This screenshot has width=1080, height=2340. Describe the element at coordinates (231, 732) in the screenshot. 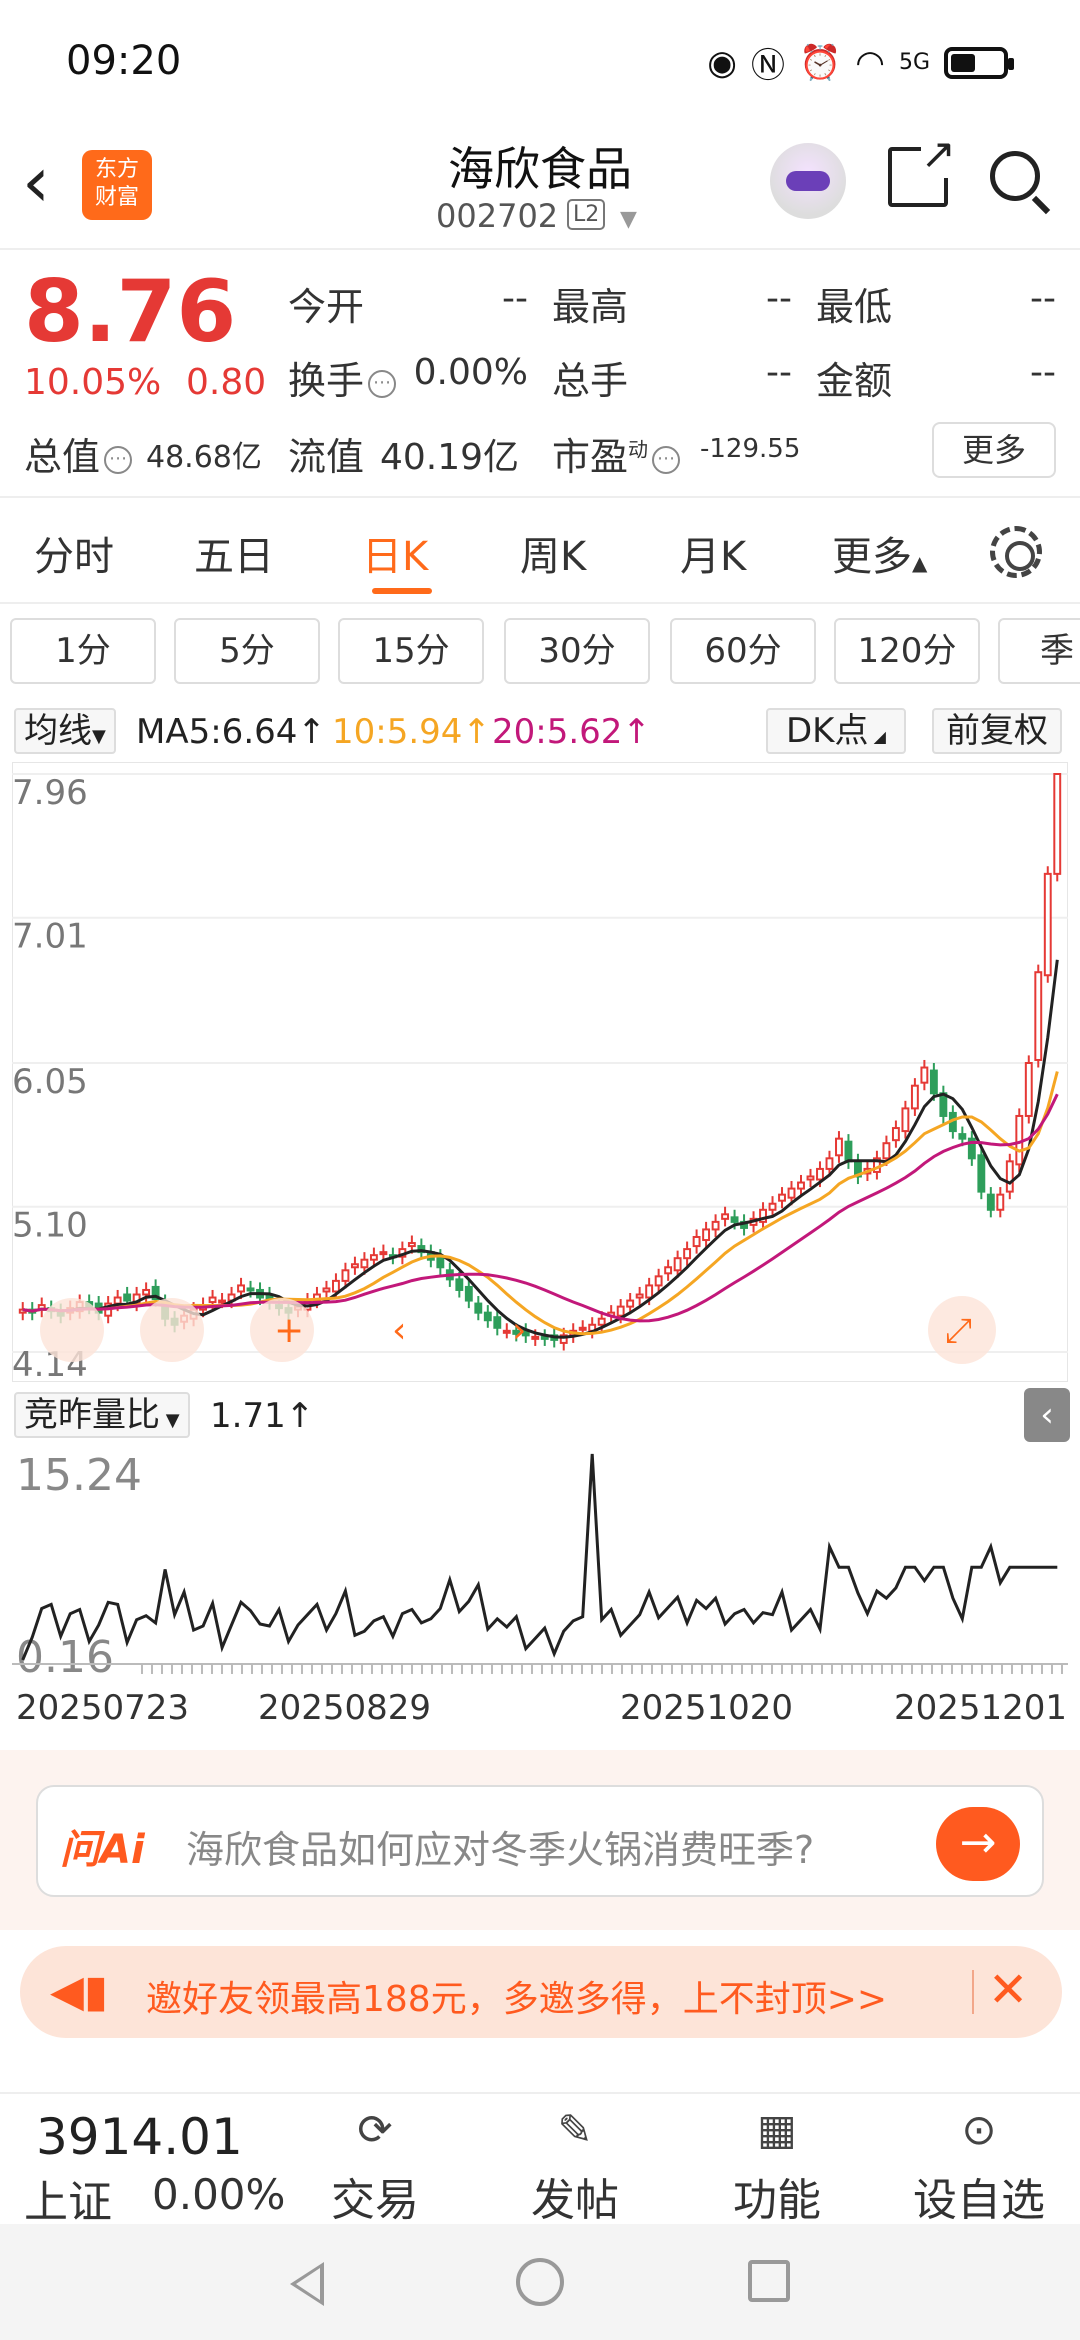

I see `ma5-value: MA5:6.64↑` at that location.